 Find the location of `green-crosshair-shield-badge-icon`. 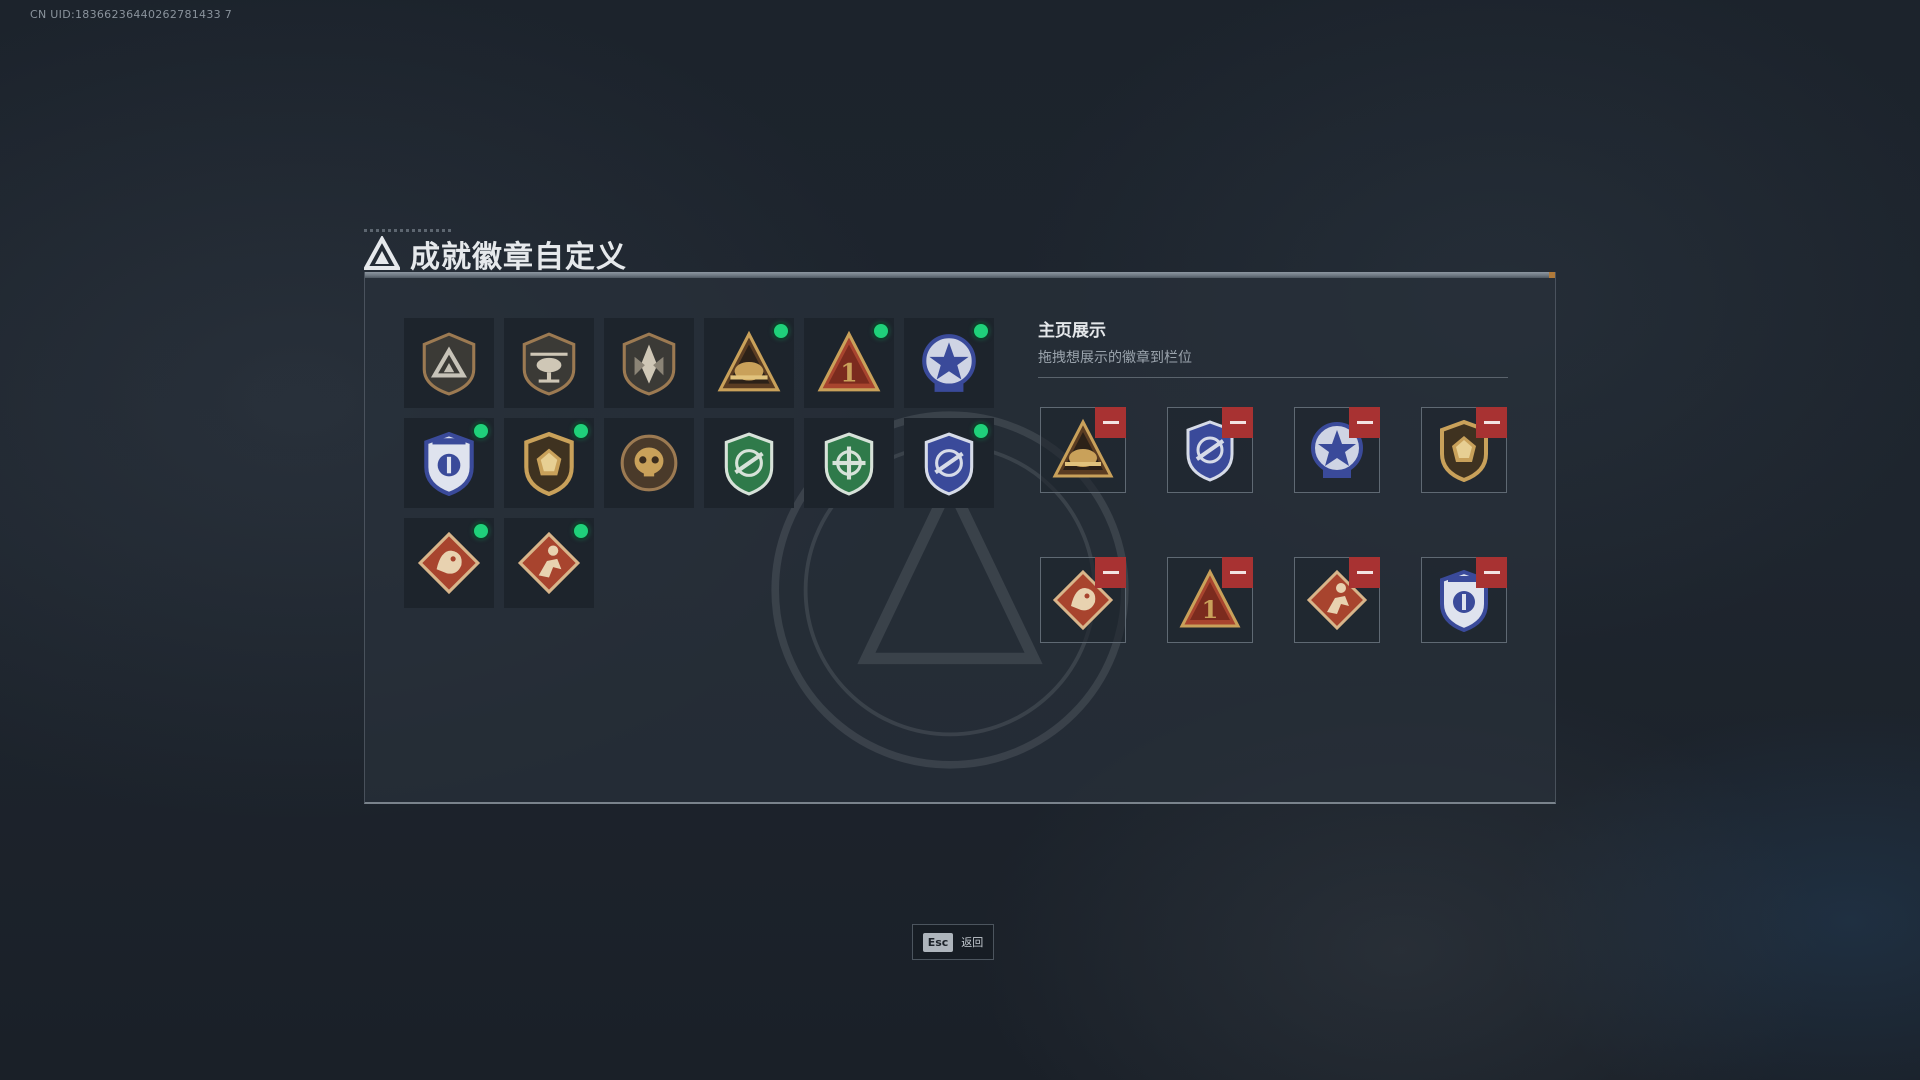

green-crosshair-shield-badge-icon is located at coordinates (849, 464).